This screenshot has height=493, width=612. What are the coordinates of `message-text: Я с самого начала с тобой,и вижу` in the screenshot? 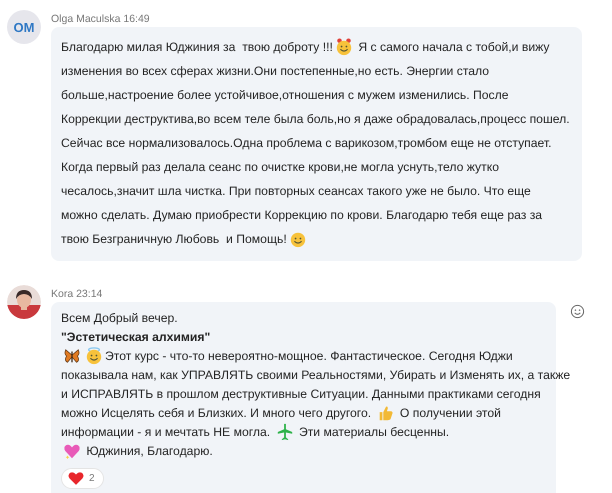 It's located at (453, 47).